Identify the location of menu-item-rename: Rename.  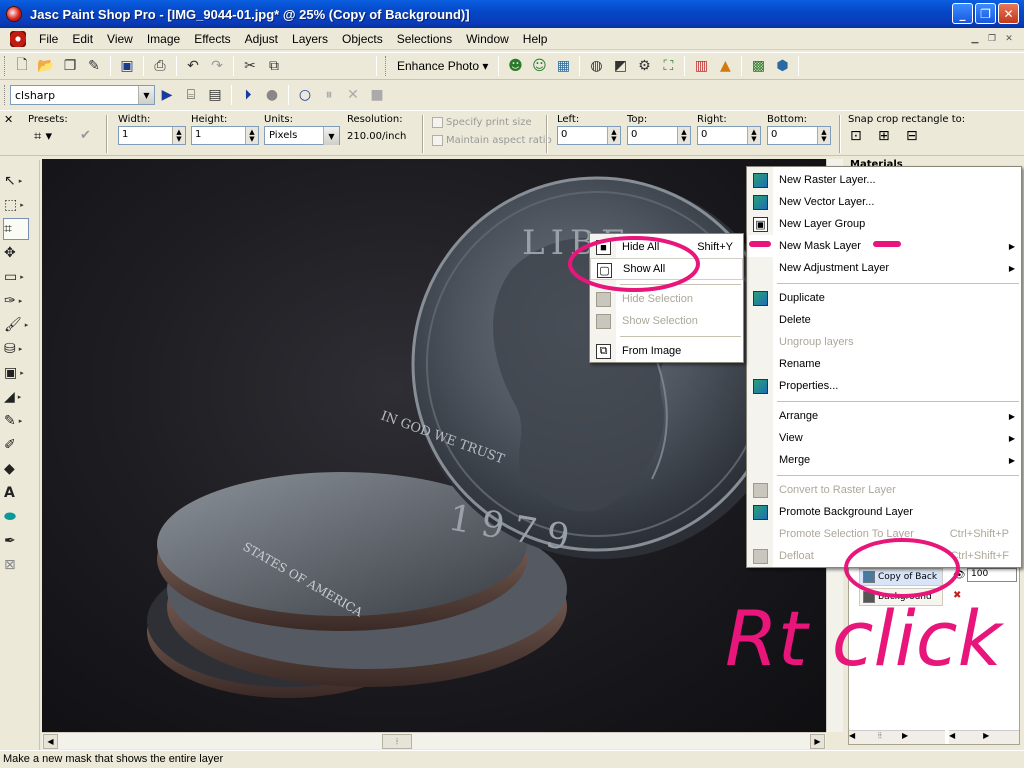
(884, 364).